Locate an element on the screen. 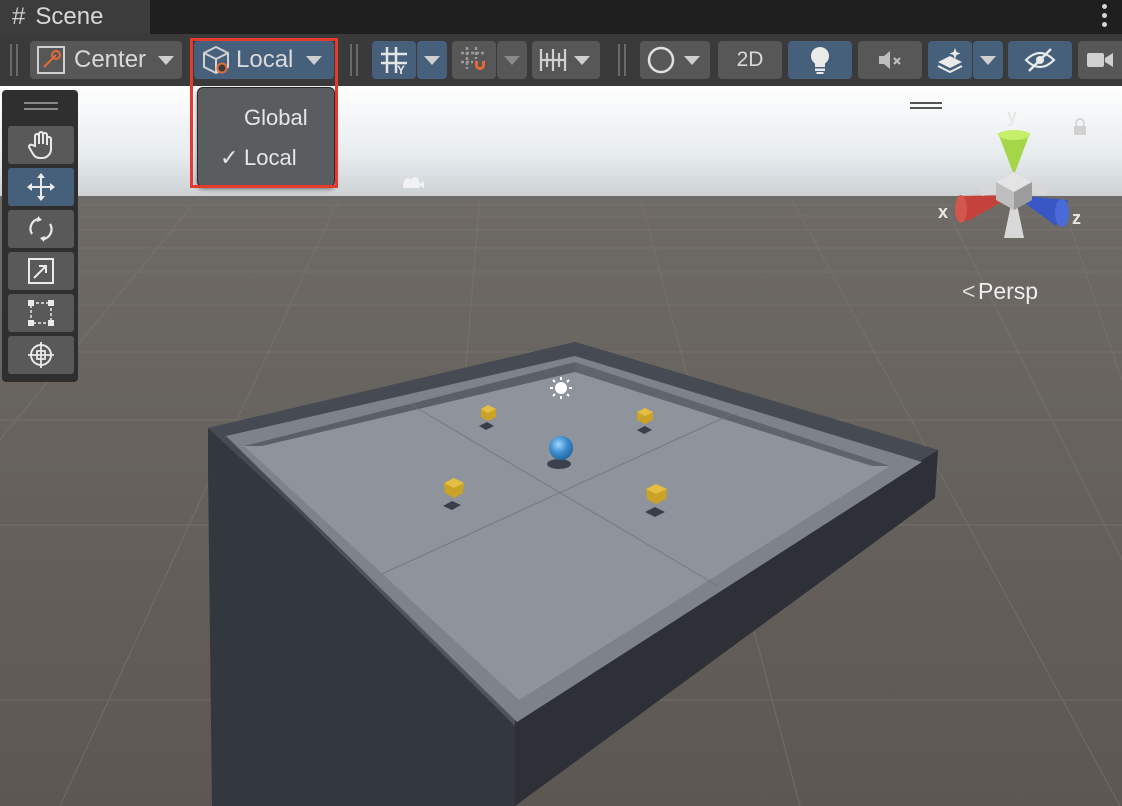 The image size is (1122, 806). rect-tool-button is located at coordinates (41, 313).